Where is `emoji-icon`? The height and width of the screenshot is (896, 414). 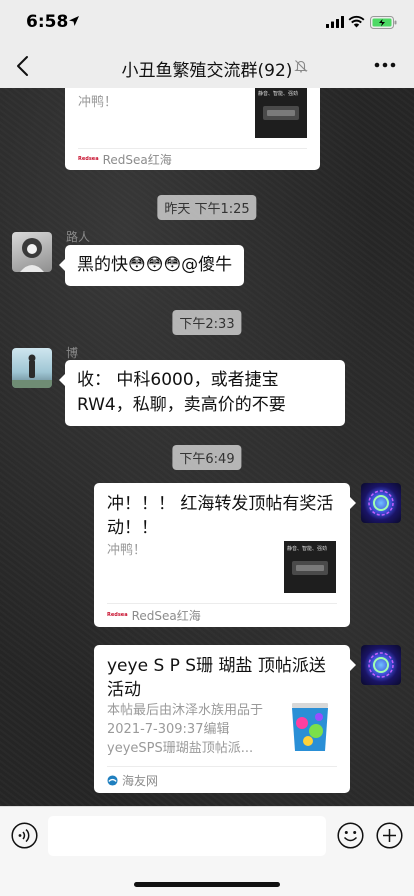
emoji-icon is located at coordinates (350, 835).